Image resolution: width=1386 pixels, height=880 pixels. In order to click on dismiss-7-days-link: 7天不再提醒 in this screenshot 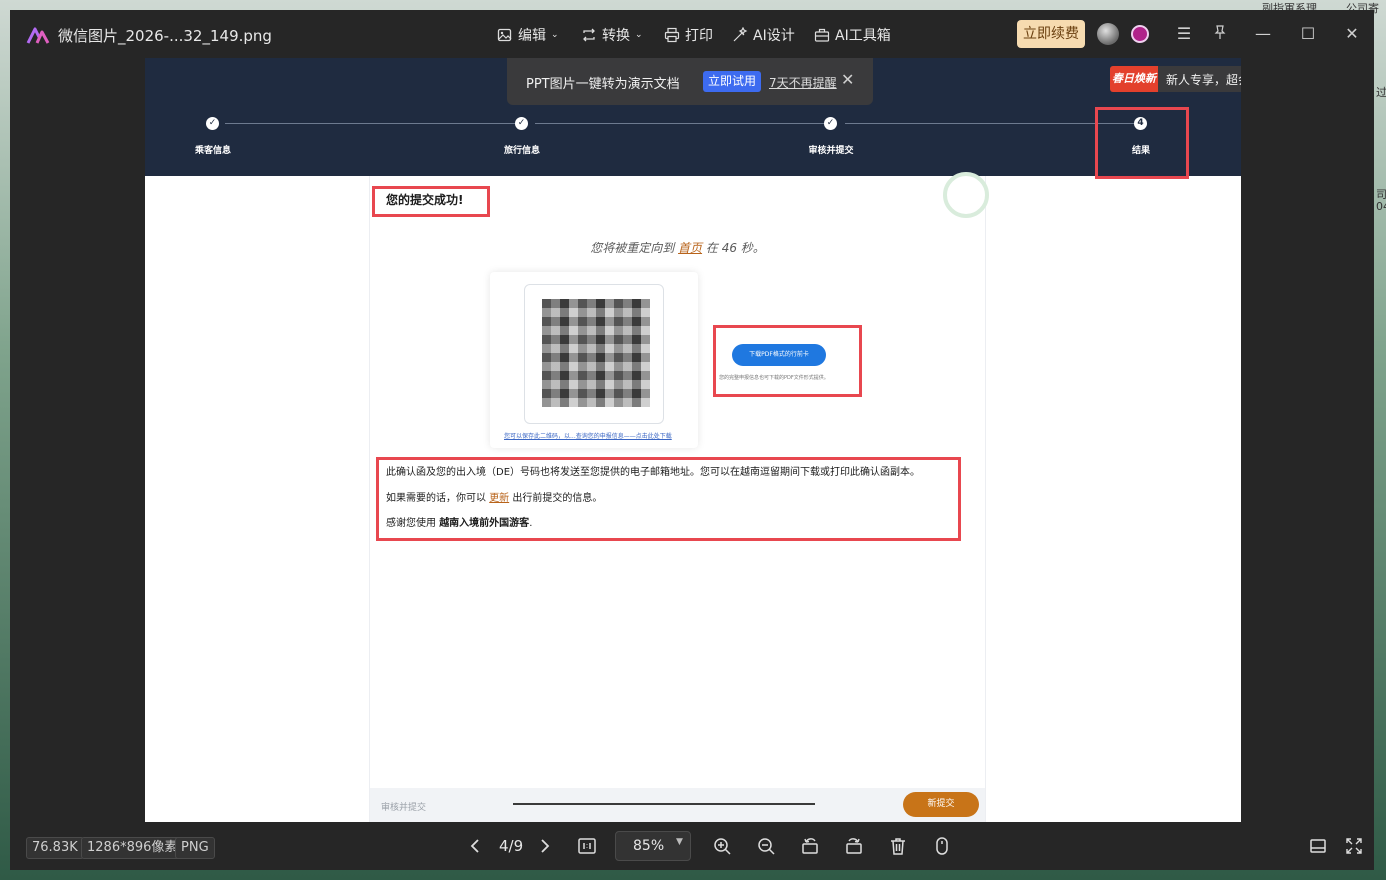, I will do `click(803, 82)`.